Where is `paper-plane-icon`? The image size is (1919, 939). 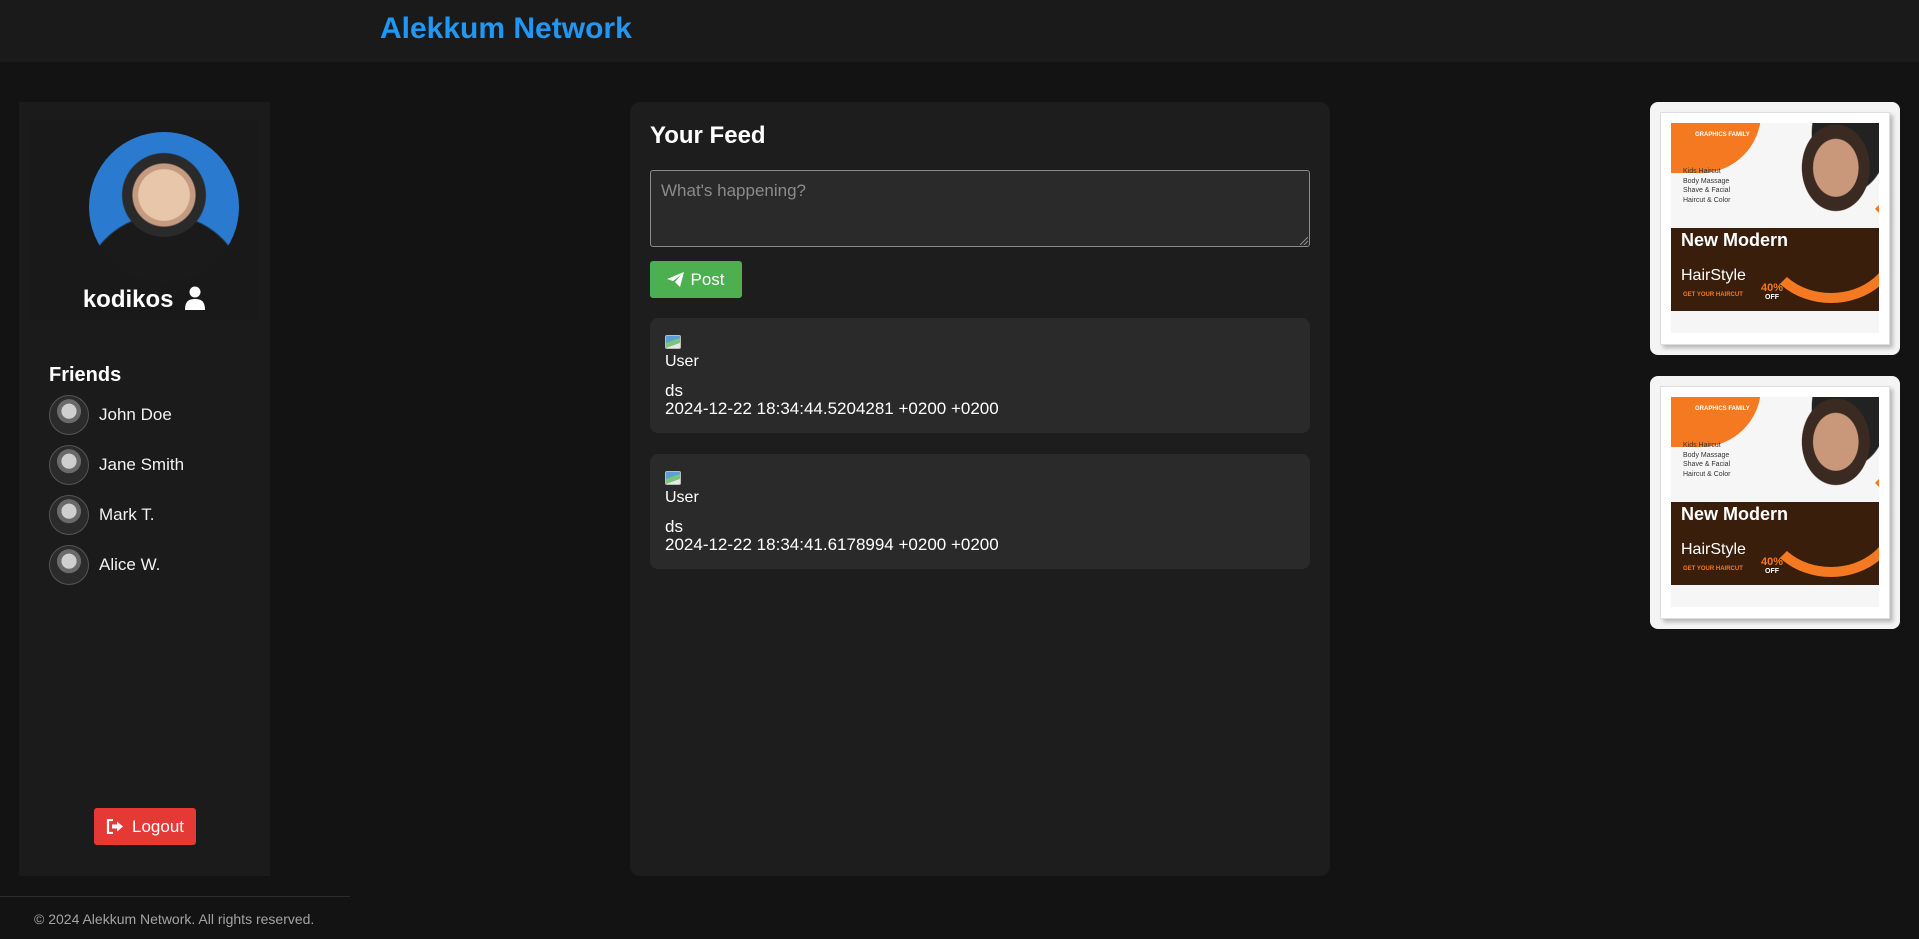 paper-plane-icon is located at coordinates (676, 279).